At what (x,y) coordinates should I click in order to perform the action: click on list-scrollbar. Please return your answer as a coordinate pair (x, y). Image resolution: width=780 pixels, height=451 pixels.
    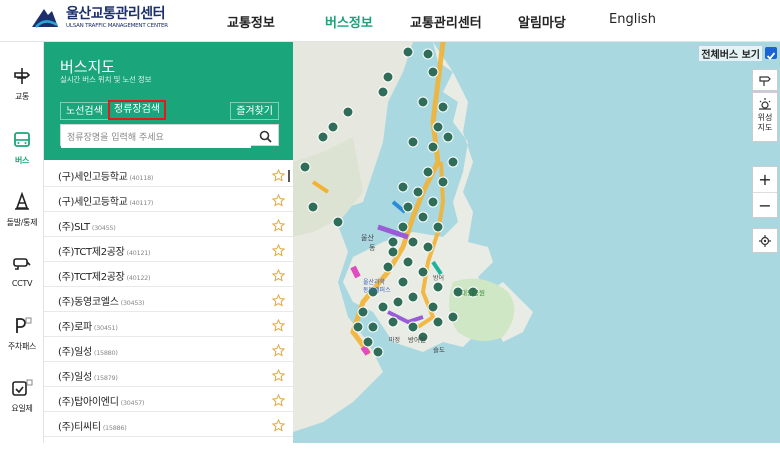
    Looking at the image, I should click on (289, 176).